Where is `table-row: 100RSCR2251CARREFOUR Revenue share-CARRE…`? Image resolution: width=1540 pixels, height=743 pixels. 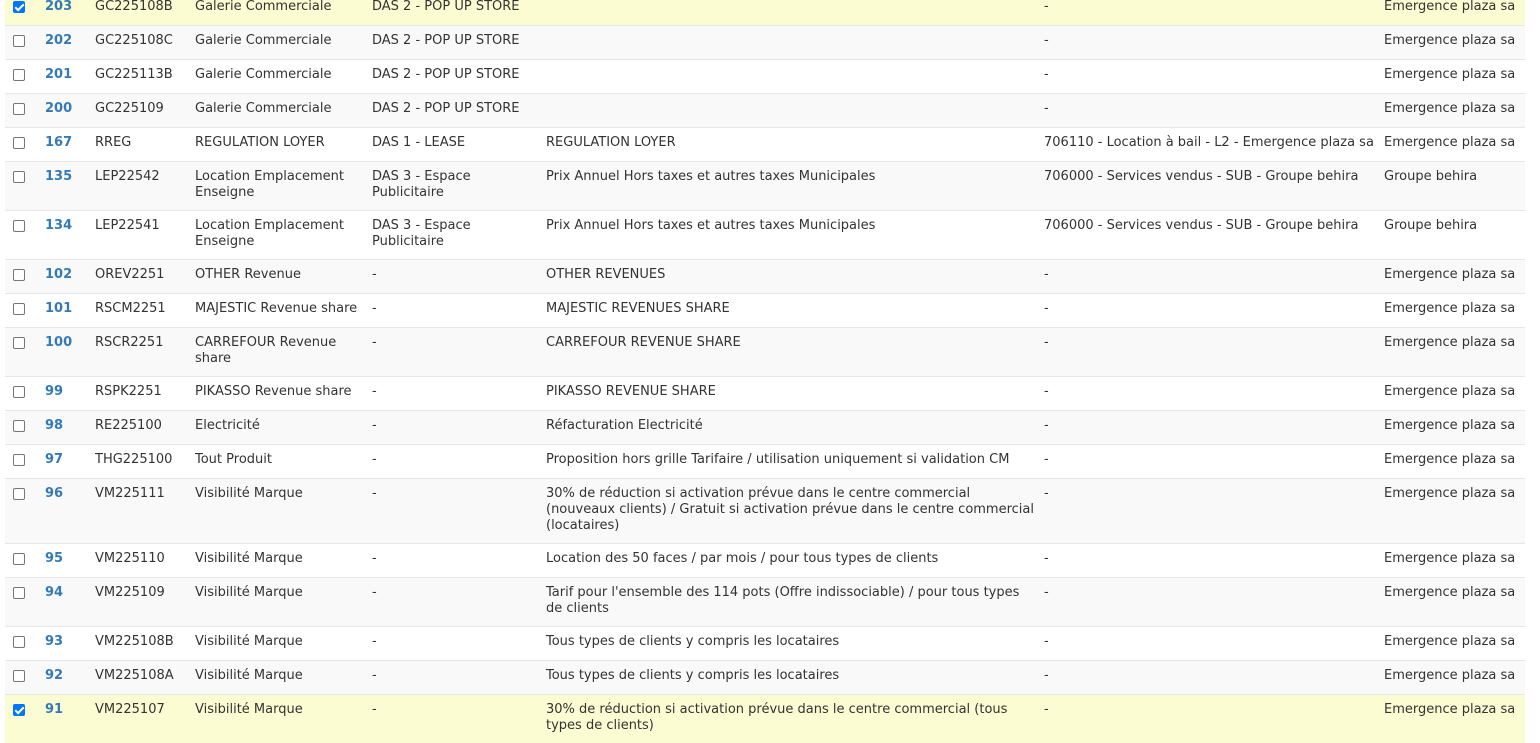 table-row: 100RSCR2251CARREFOUR Revenue share-CARRE… is located at coordinates (765, 352).